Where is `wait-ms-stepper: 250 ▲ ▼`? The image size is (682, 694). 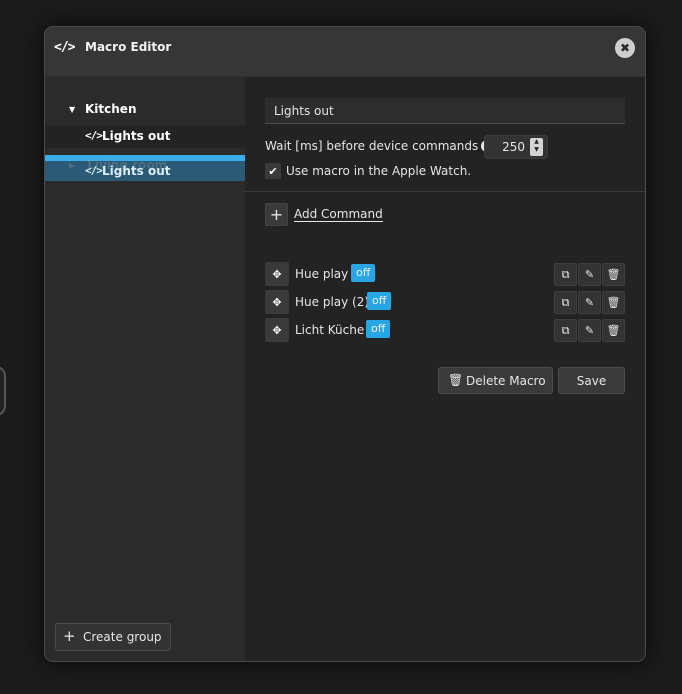 wait-ms-stepper: 250 ▲ ▼ is located at coordinates (516, 147).